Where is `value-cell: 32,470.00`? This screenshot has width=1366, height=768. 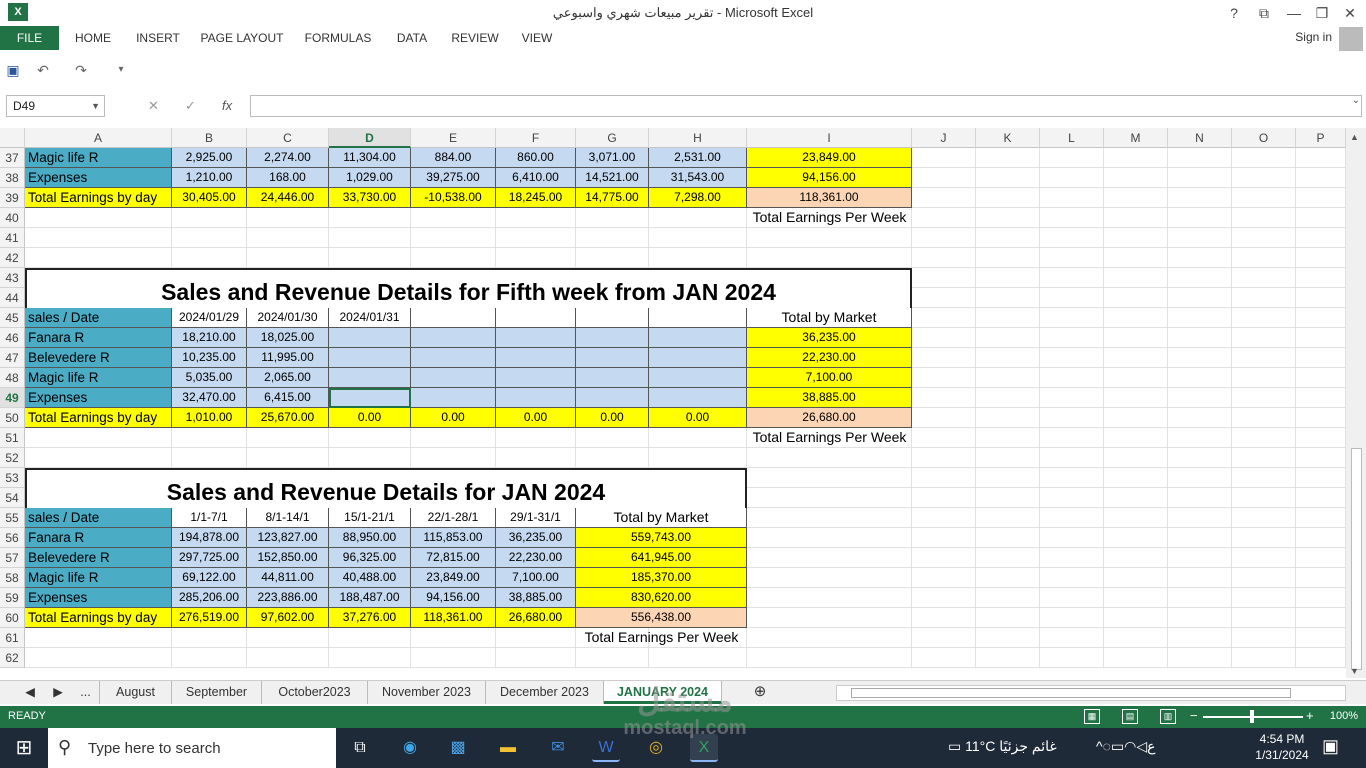
value-cell: 32,470.00 is located at coordinates (209, 398).